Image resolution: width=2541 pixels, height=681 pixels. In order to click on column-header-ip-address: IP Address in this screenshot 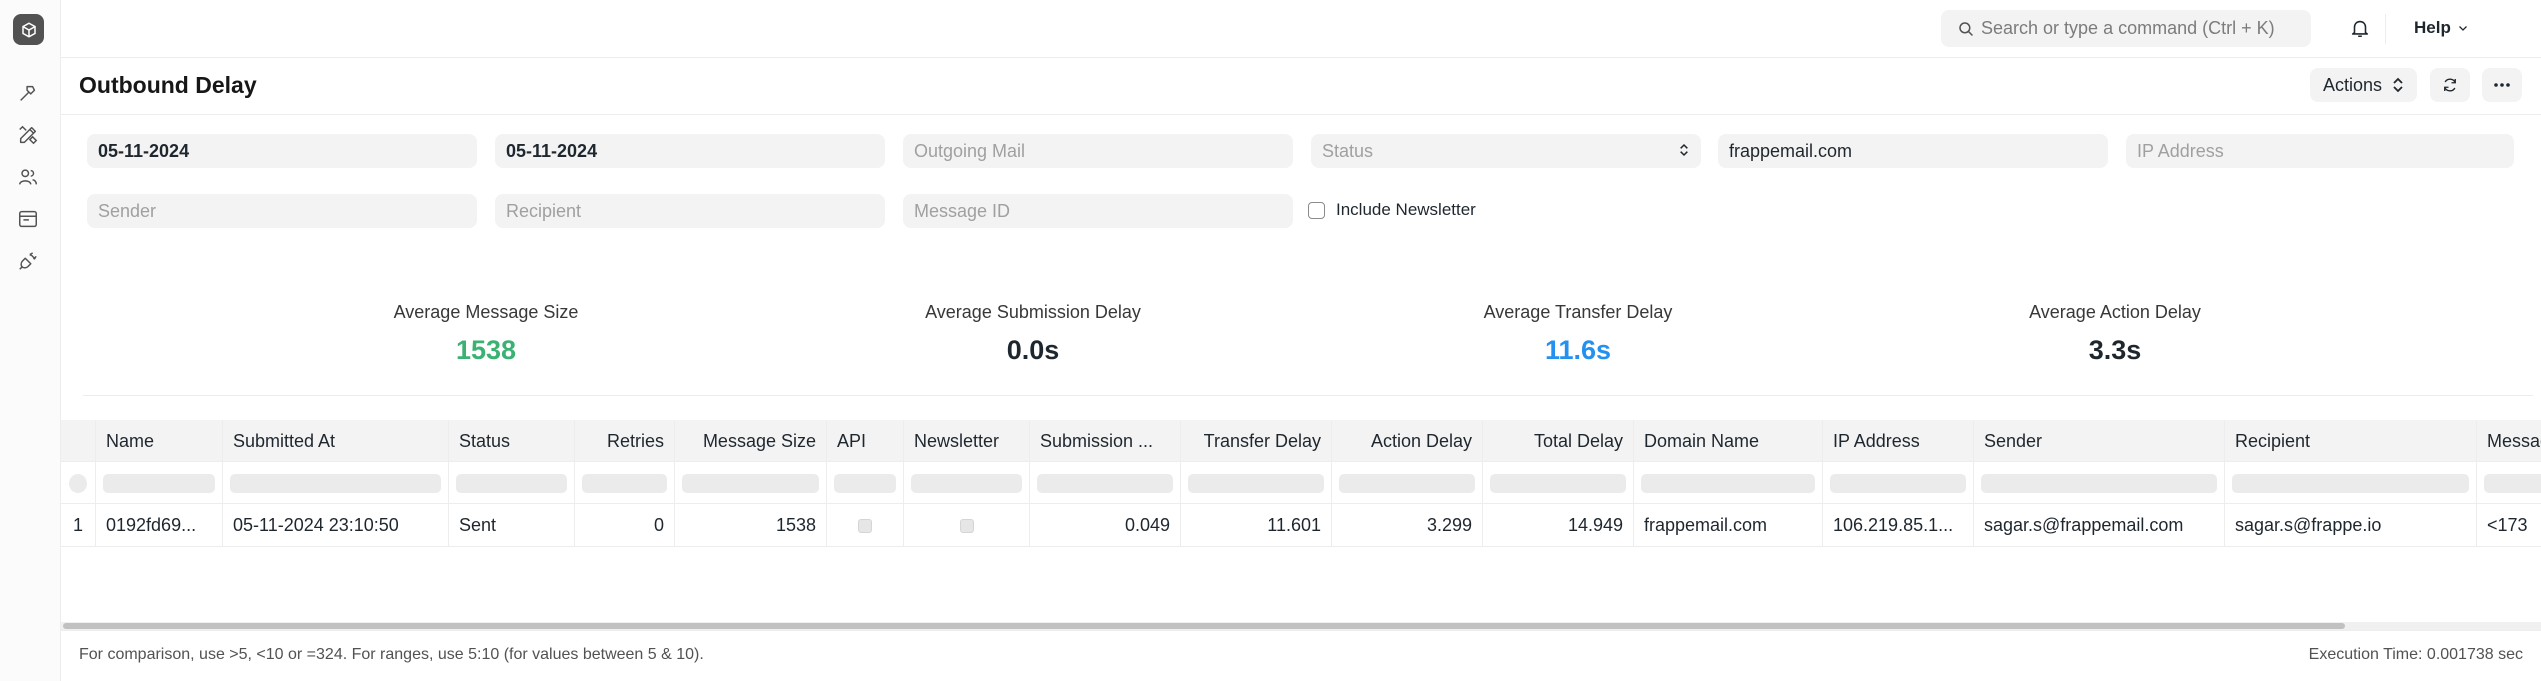, I will do `click(1898, 441)`.